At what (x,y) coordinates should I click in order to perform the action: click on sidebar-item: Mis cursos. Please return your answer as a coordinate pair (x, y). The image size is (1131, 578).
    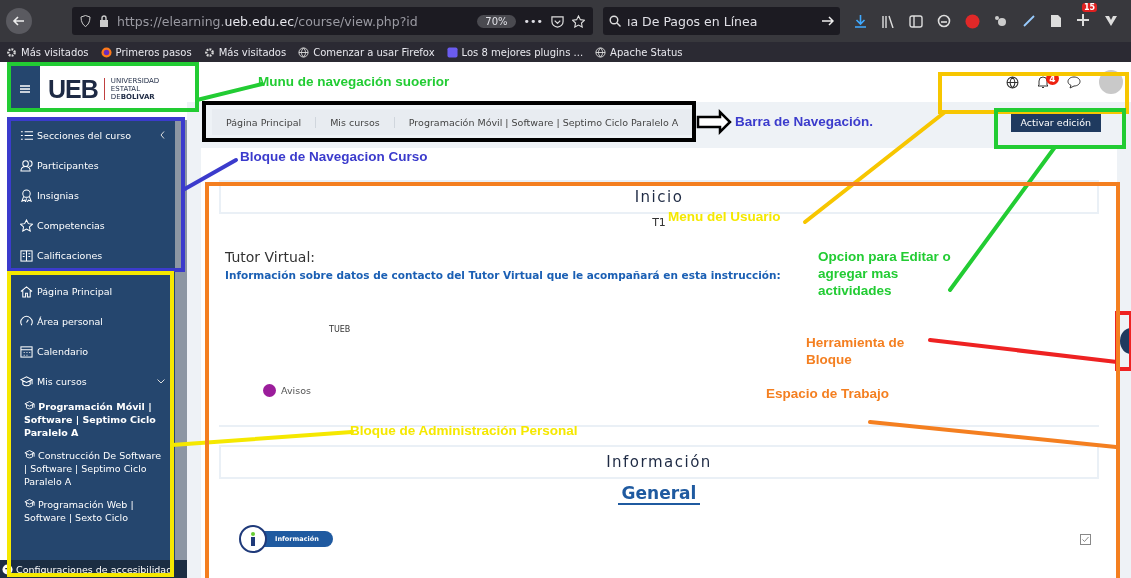
    Looking at the image, I should click on (97, 381).